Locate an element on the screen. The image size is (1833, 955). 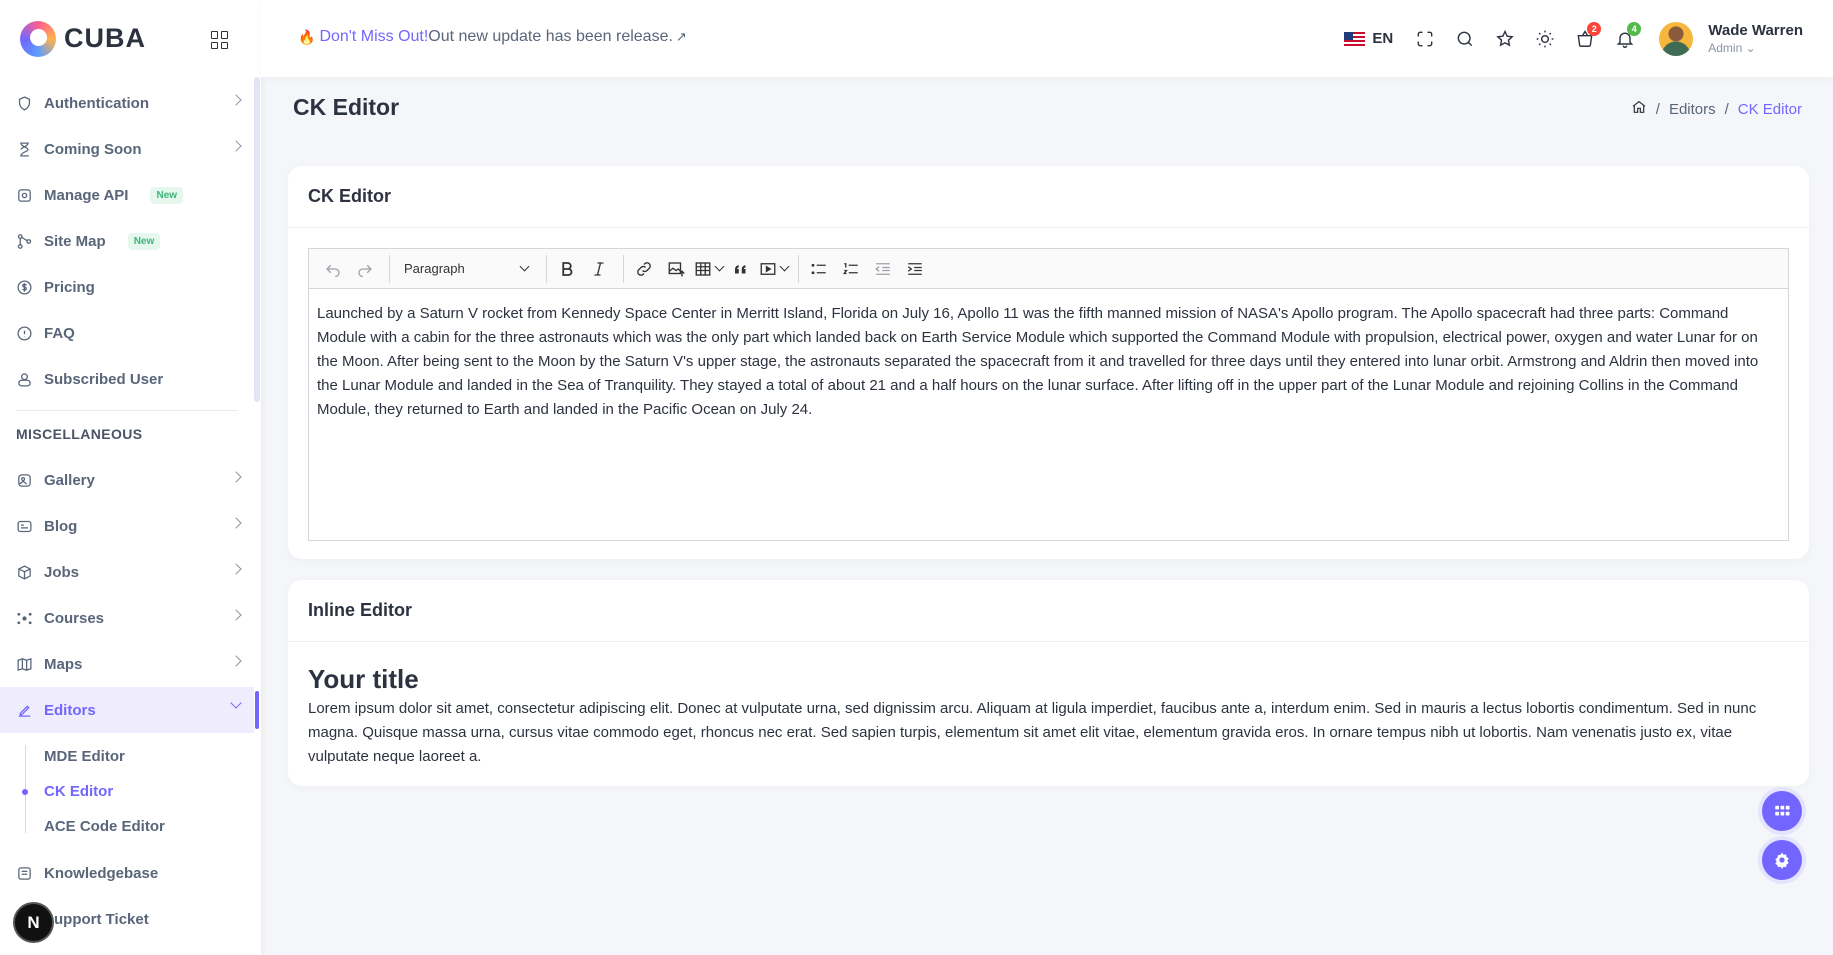
sidebar-item-authentication: Authentication is located at coordinates (127, 103).